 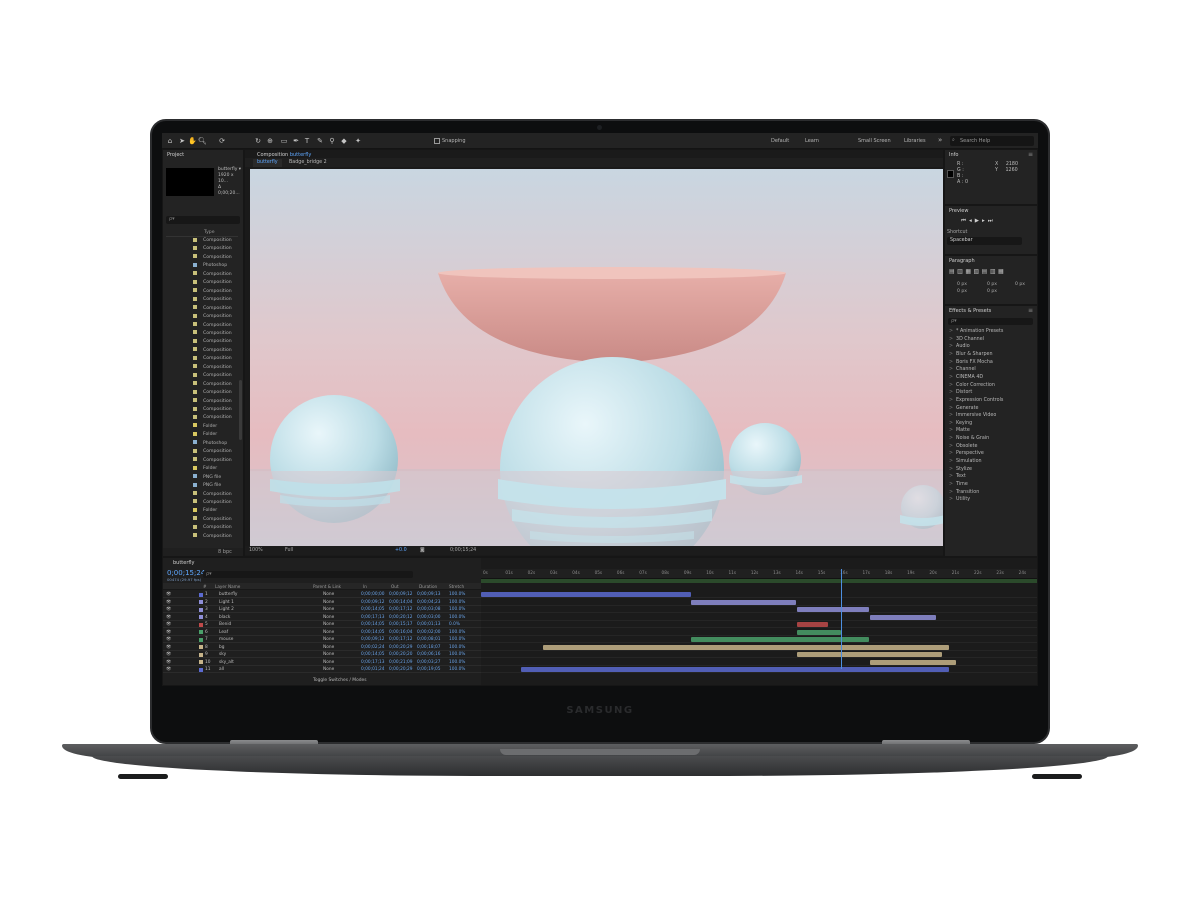 I want to click on effects-category: > Generate, so click(x=963, y=409).